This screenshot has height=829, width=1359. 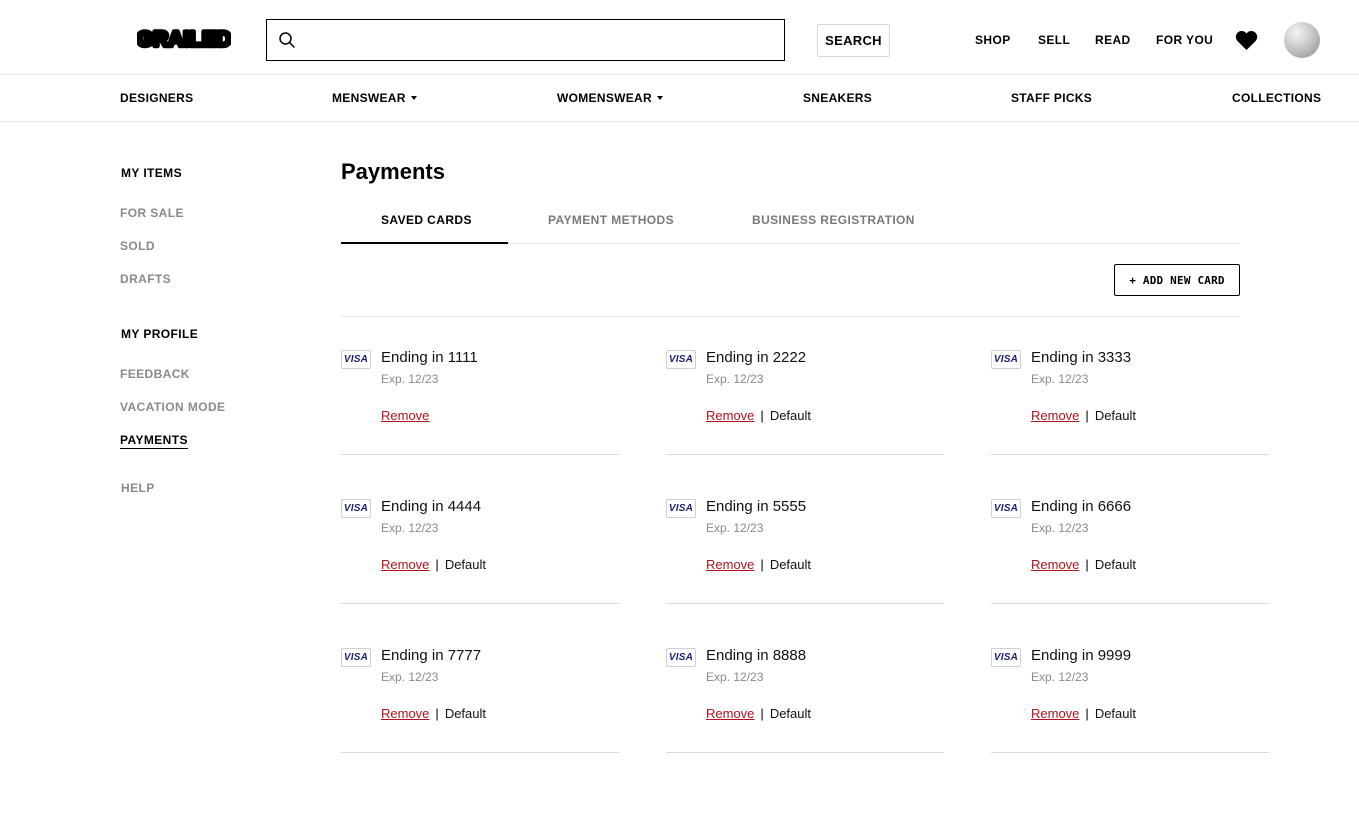 What do you see at coordinates (154, 441) in the screenshot?
I see `sidebar-item-payments: PAYMENTS` at bounding box center [154, 441].